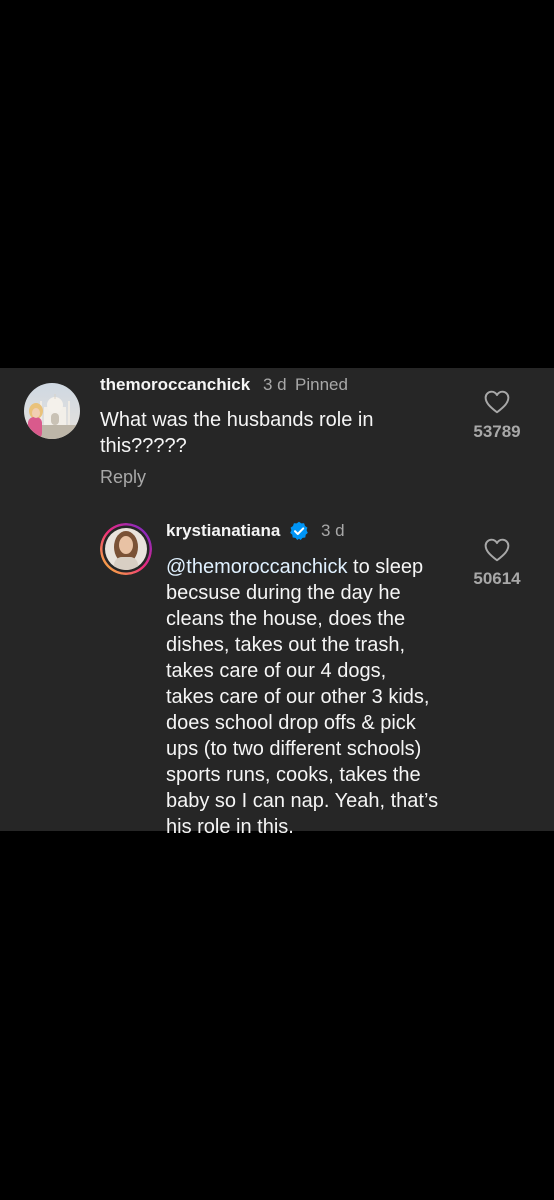  Describe the element at coordinates (256, 567) in the screenshot. I see `mention-link: @themoroccanchick` at that location.